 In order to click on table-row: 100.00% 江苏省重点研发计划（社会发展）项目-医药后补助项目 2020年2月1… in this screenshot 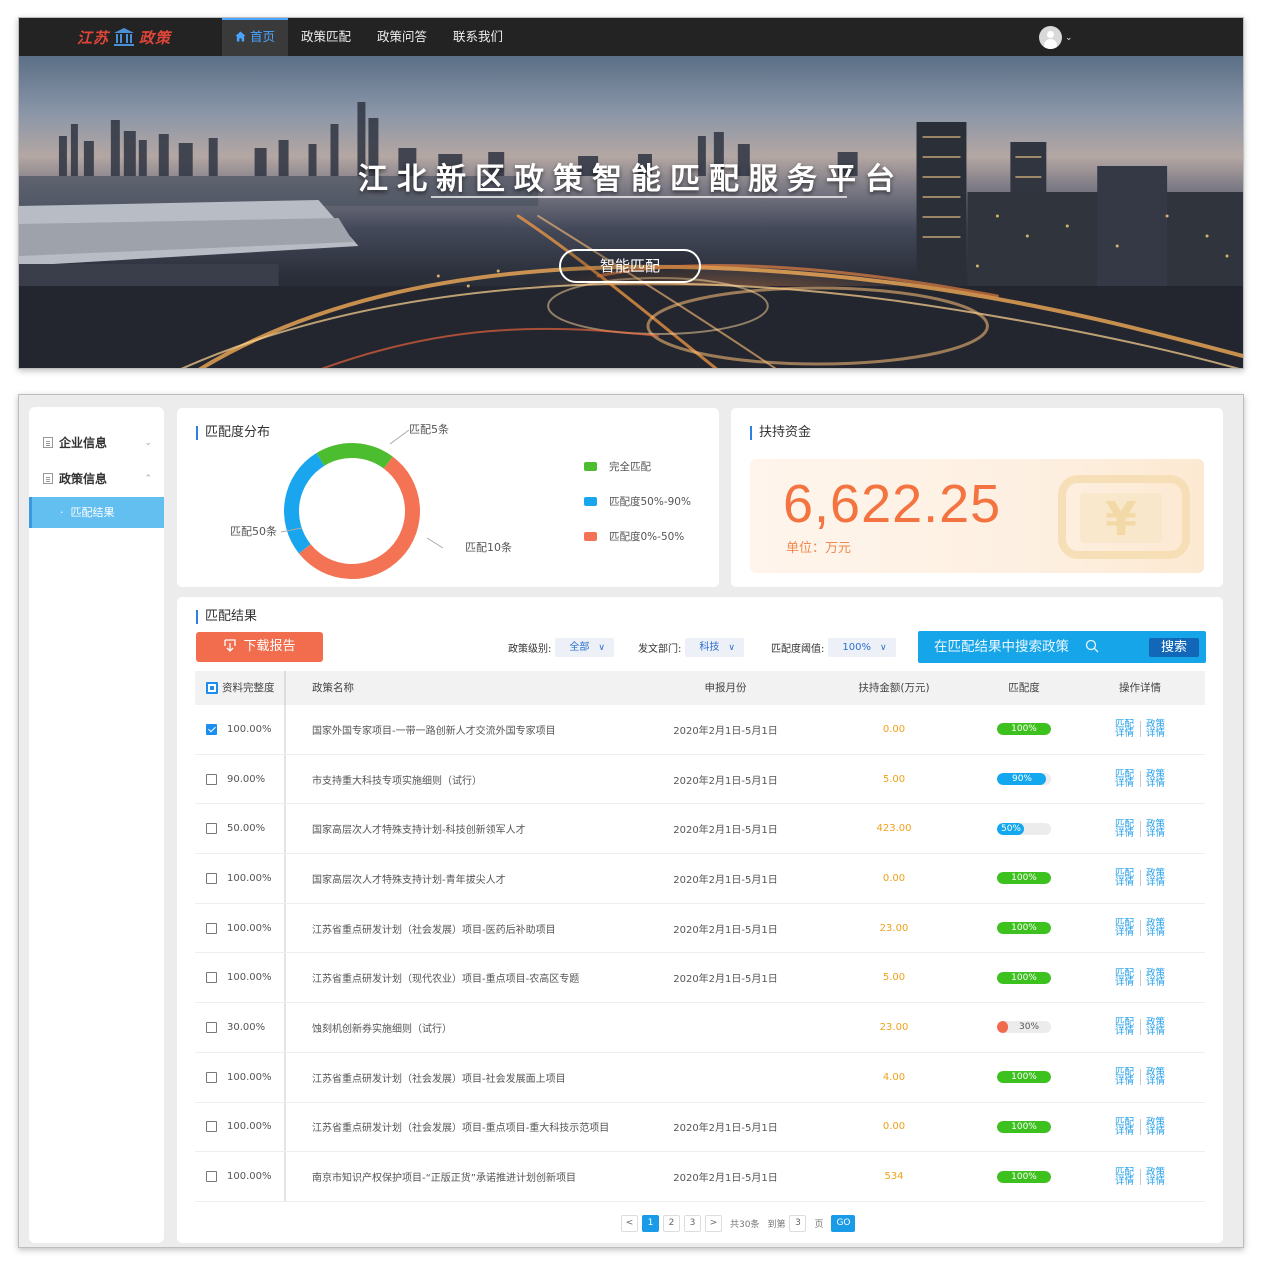, I will do `click(700, 928)`.